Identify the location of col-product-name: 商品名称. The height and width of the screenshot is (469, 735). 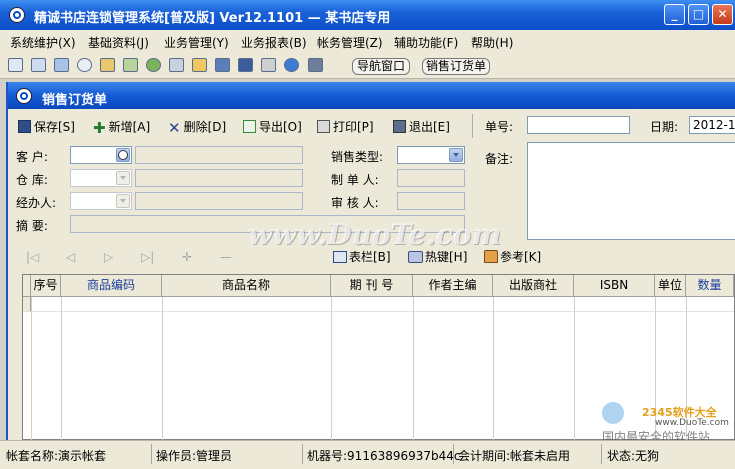
(246, 286).